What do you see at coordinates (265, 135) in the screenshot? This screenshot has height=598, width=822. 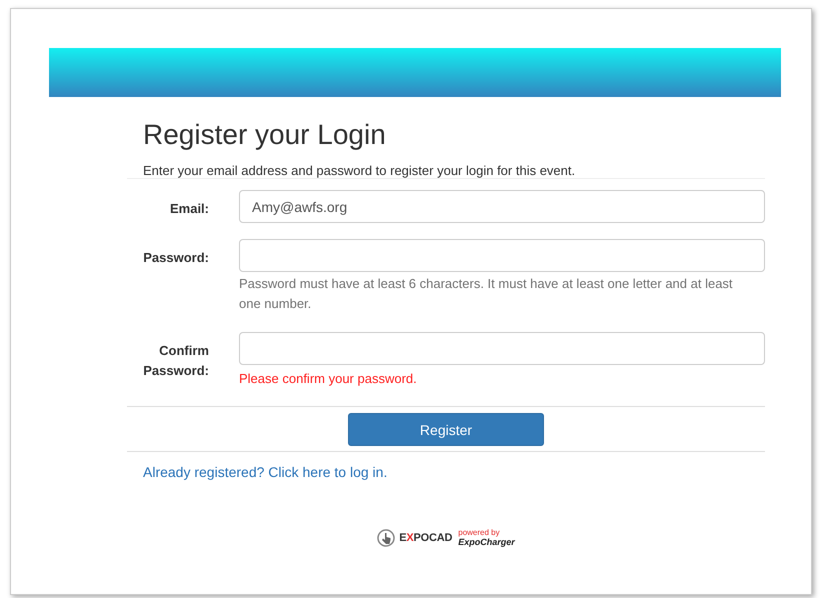 I see `page-title: Register your Login` at bounding box center [265, 135].